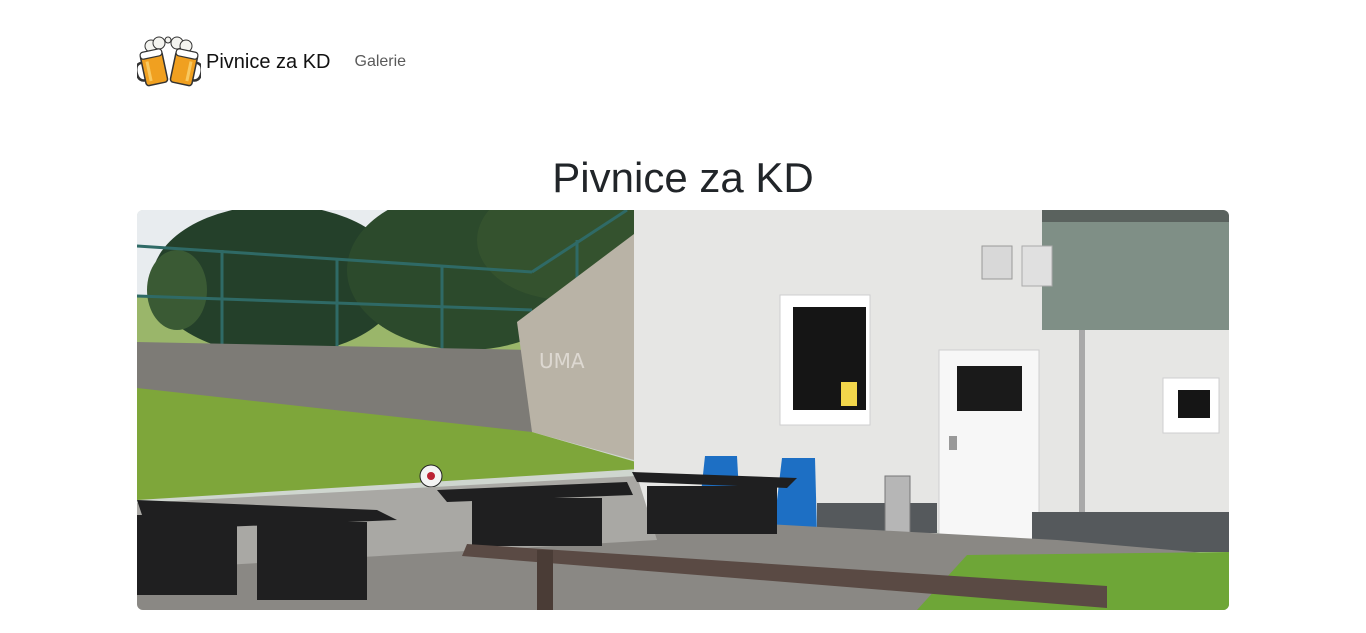  What do you see at coordinates (562, 361) in the screenshot?
I see `svg-text: UMA` at bounding box center [562, 361].